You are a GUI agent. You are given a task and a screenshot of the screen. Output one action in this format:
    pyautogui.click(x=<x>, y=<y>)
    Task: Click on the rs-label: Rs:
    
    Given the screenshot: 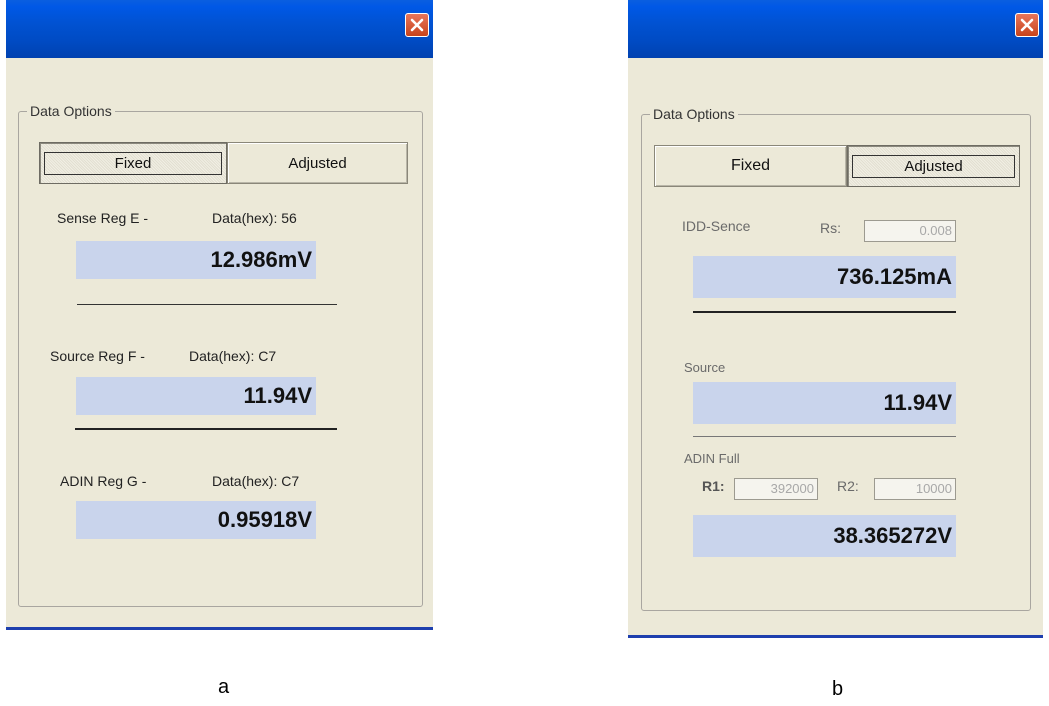 What is the action you would take?
    pyautogui.click(x=830, y=228)
    